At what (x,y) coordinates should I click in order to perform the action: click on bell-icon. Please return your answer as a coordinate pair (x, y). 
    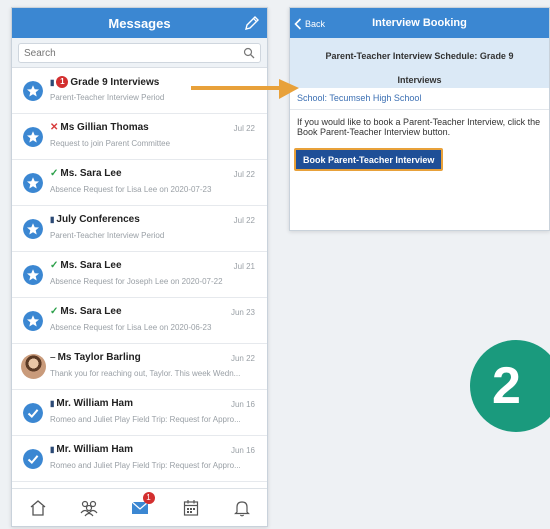
    Looking at the image, I should click on (241, 508).